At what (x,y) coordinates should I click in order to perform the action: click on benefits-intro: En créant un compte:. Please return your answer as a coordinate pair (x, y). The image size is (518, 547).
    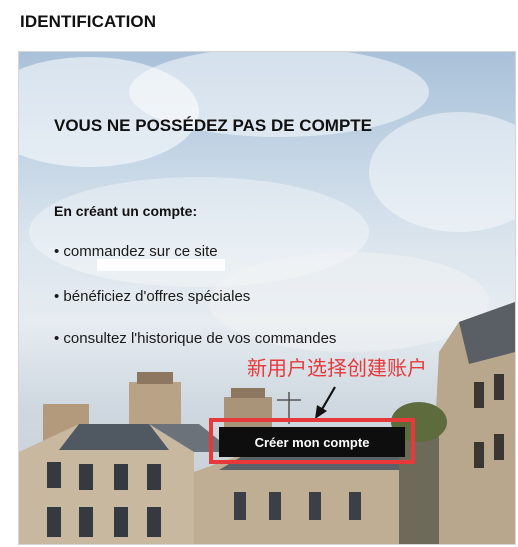
    Looking at the image, I should click on (126, 211).